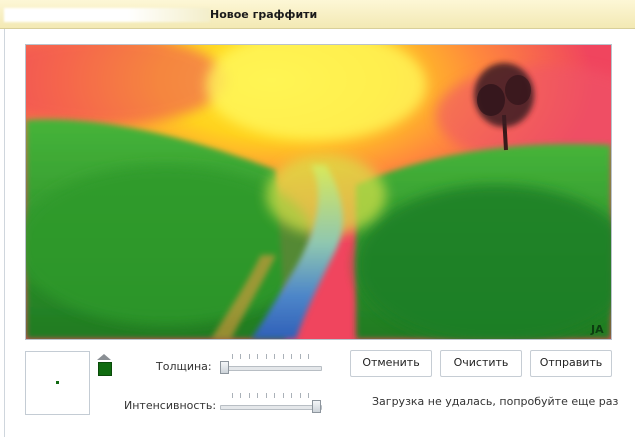  Describe the element at coordinates (571, 363) in the screenshot. I see `send-button: Отправить` at that location.